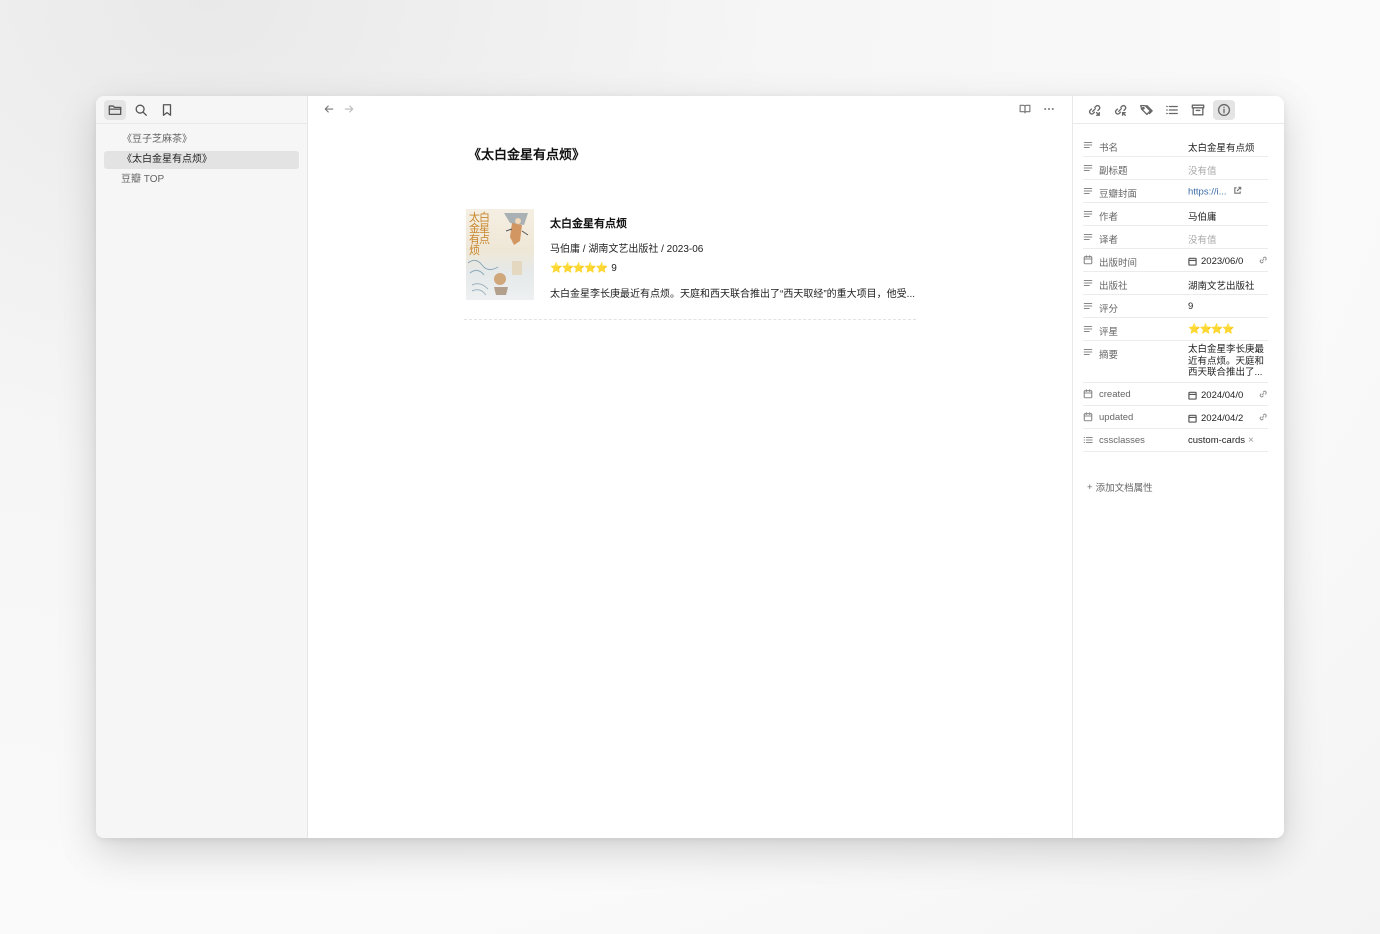 The image size is (1380, 934). Describe the element at coordinates (202, 467) in the screenshot. I see `file-sidebar: 《豆子芝麻茶》 《太白金星有点烦》 豆瓣 TOP` at that location.